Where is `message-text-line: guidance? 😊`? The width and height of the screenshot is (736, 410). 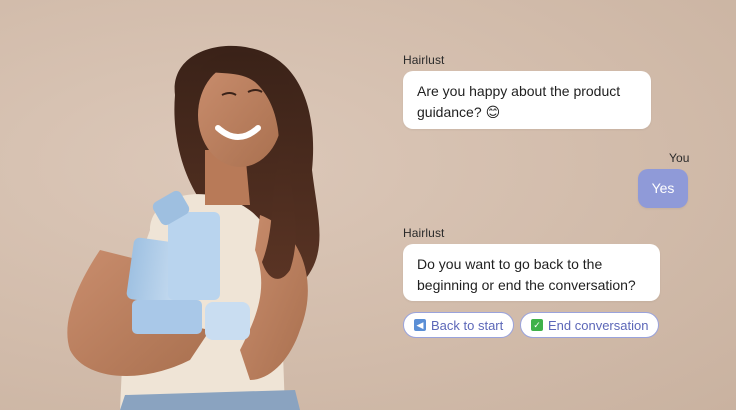 message-text-line: guidance? 😊 is located at coordinates (527, 112).